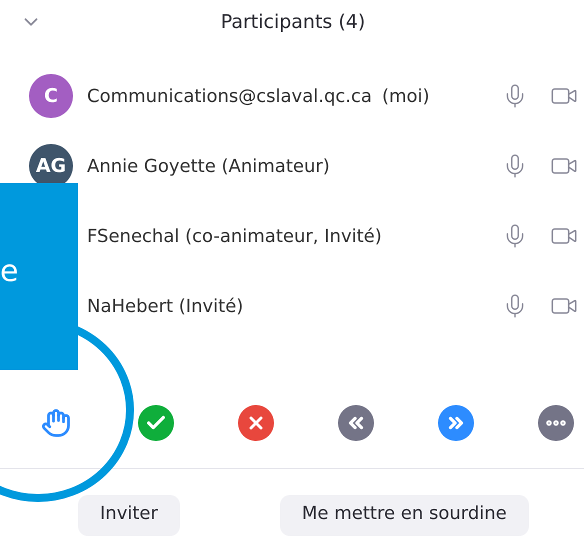 The image size is (584, 547). Describe the element at coordinates (356, 423) in the screenshot. I see `double-left-chevron-icon` at that location.